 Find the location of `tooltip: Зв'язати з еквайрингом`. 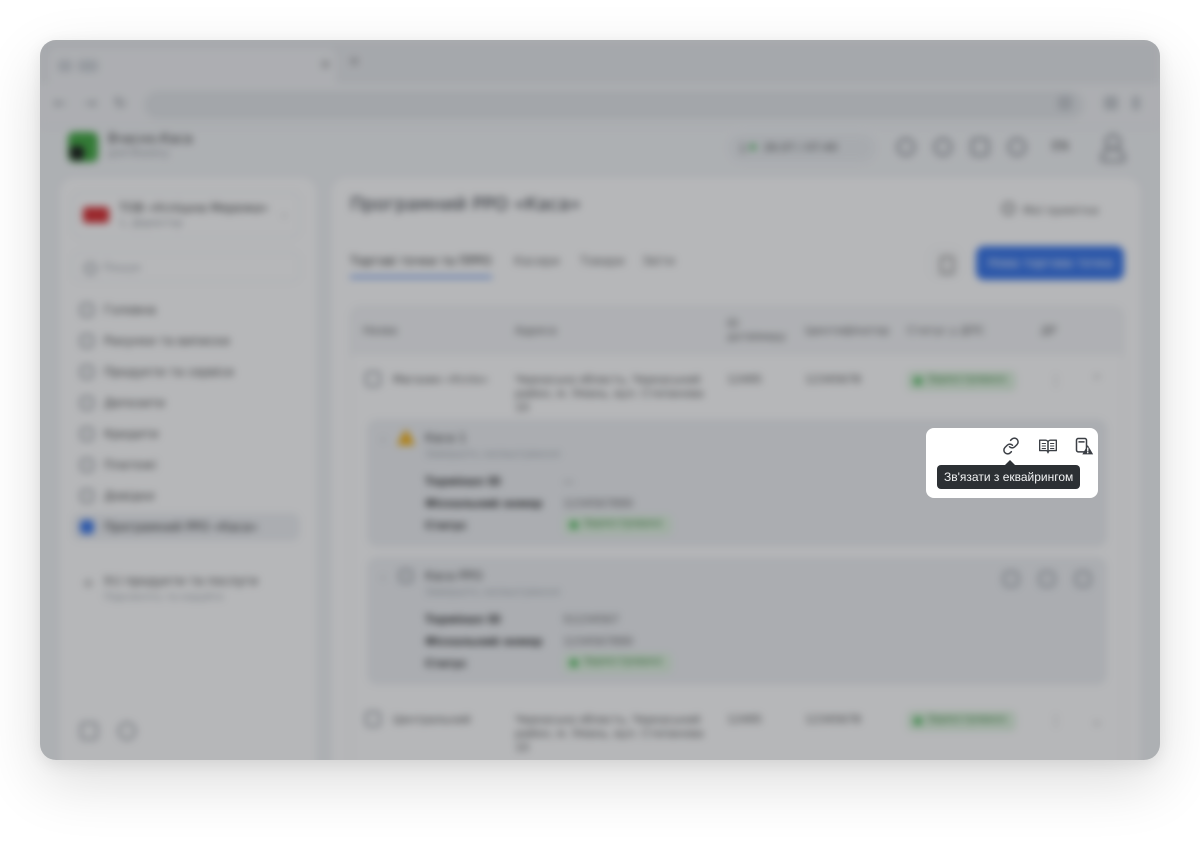

tooltip: Зв'язати з еквайрингом is located at coordinates (1009, 474).